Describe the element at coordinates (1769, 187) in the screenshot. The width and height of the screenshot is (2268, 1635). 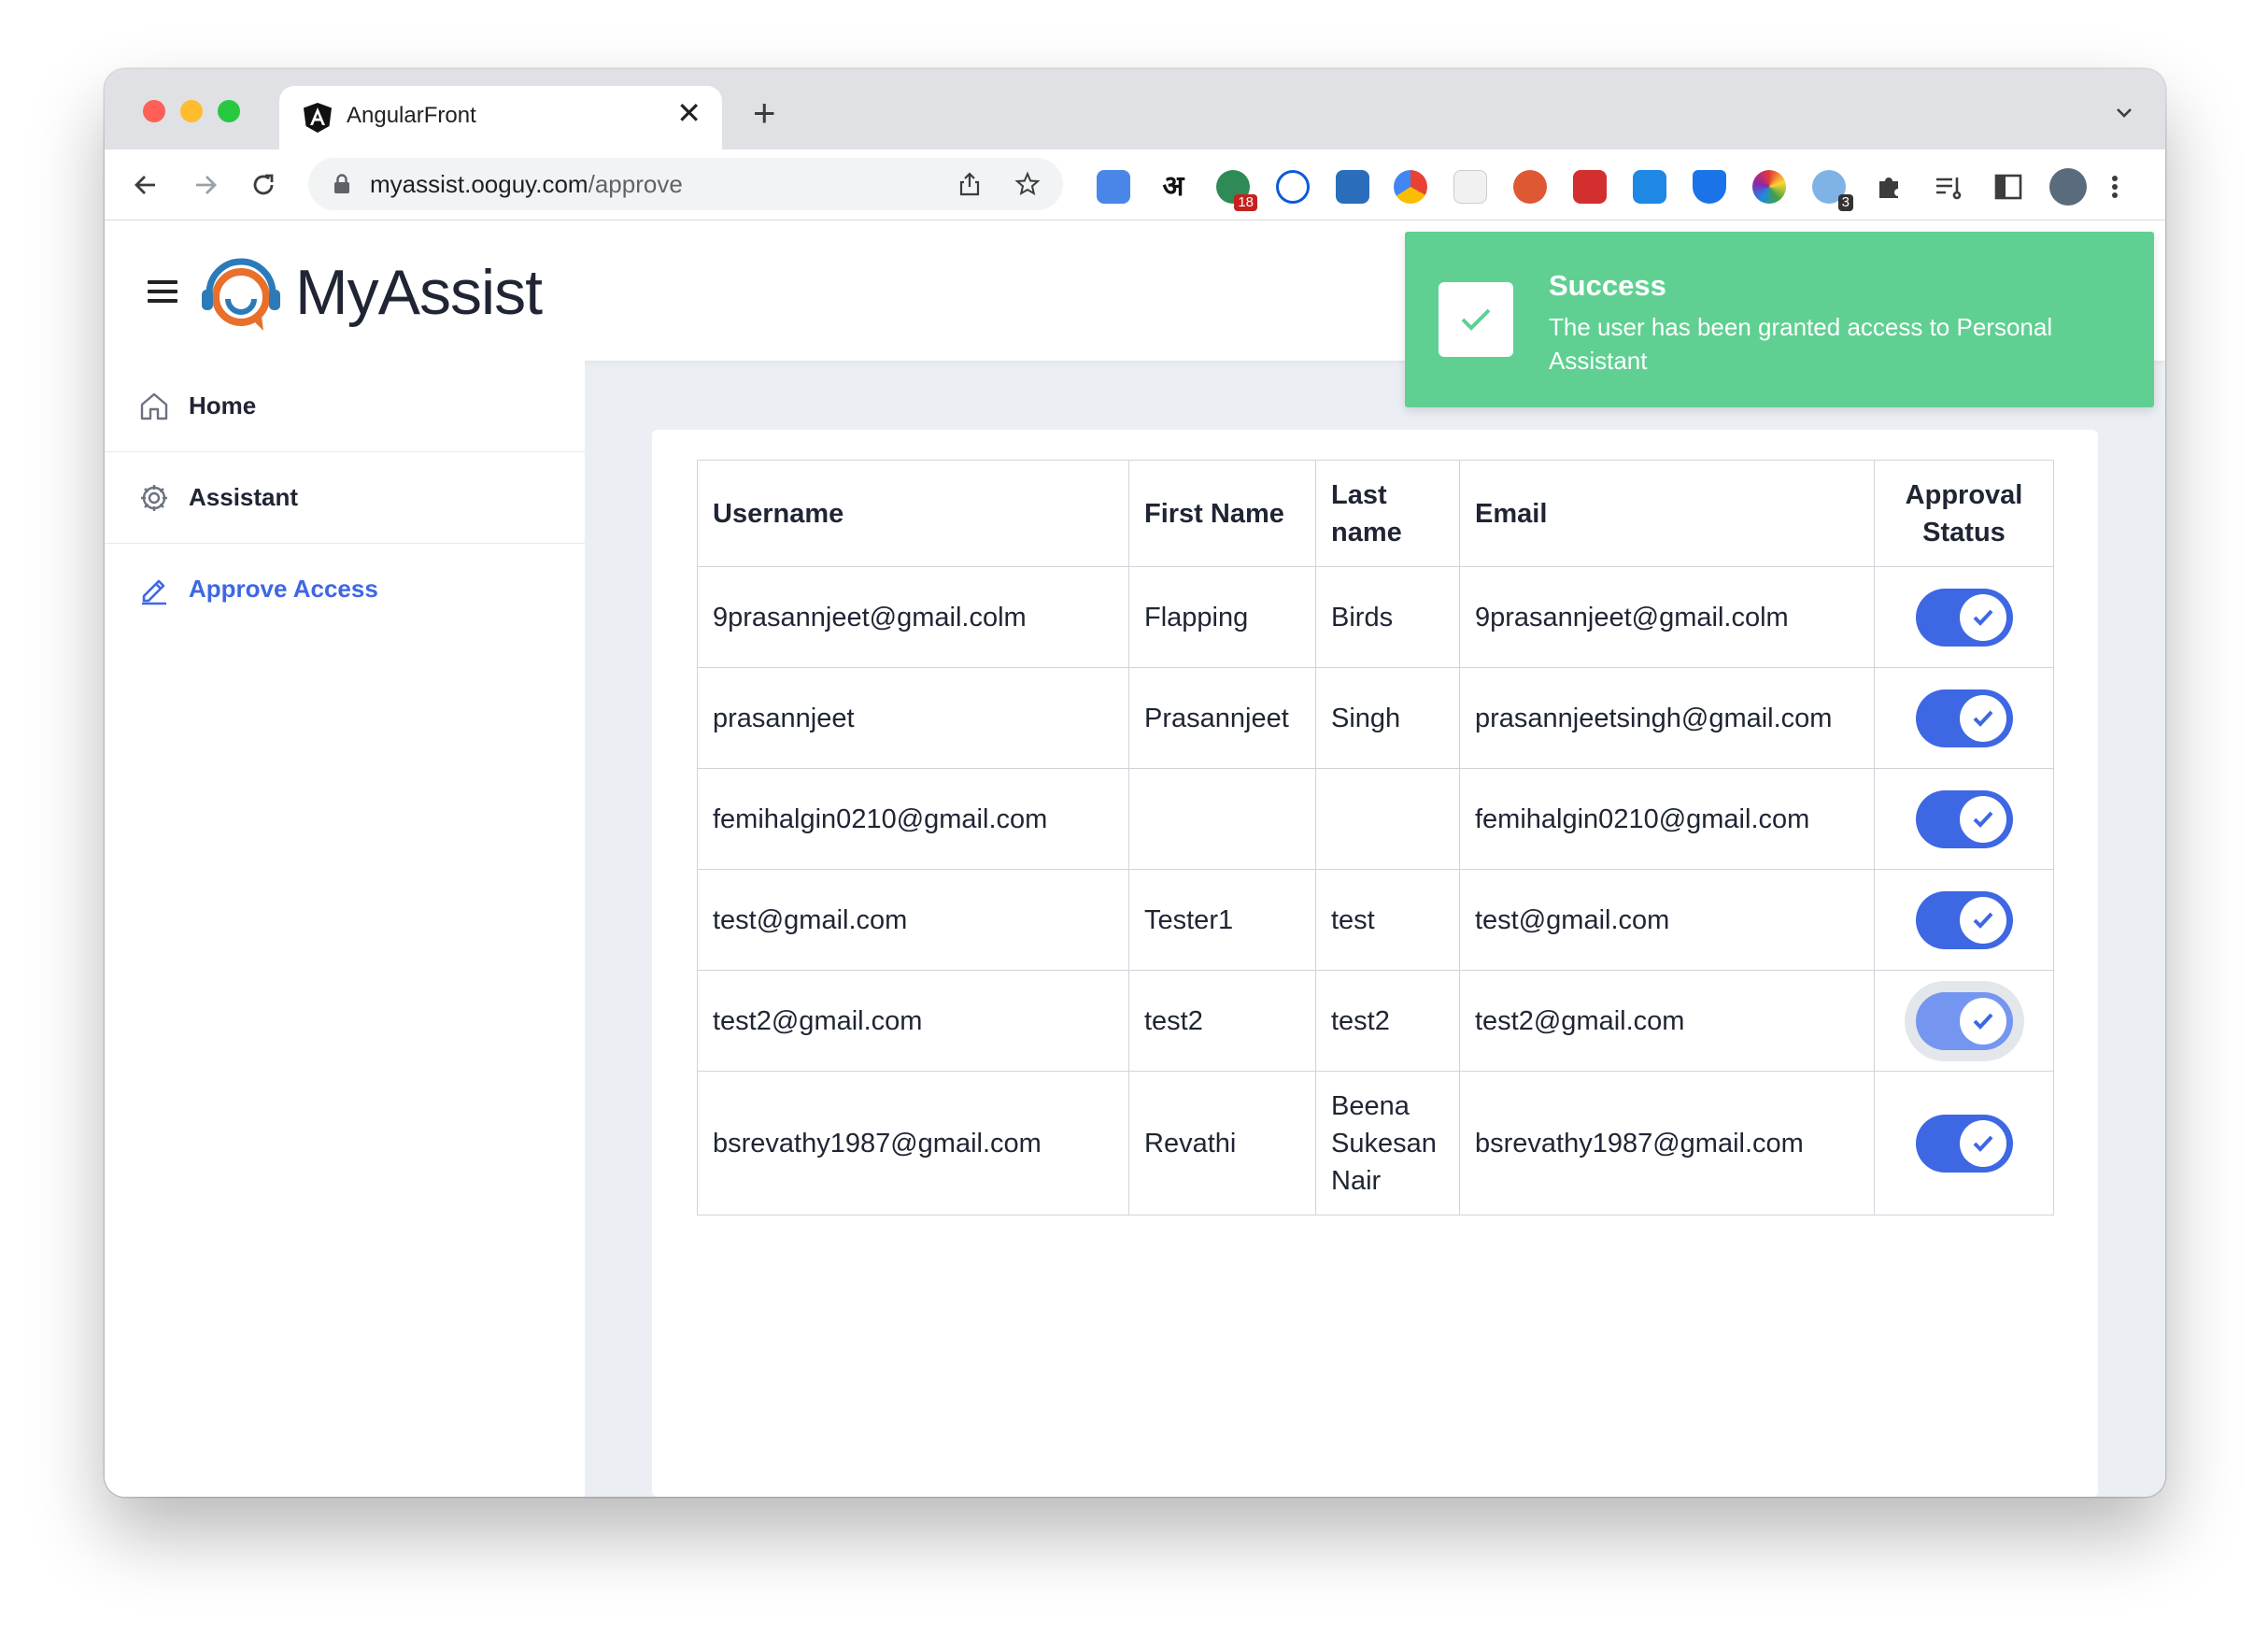
I see `color-picker-icon` at that location.